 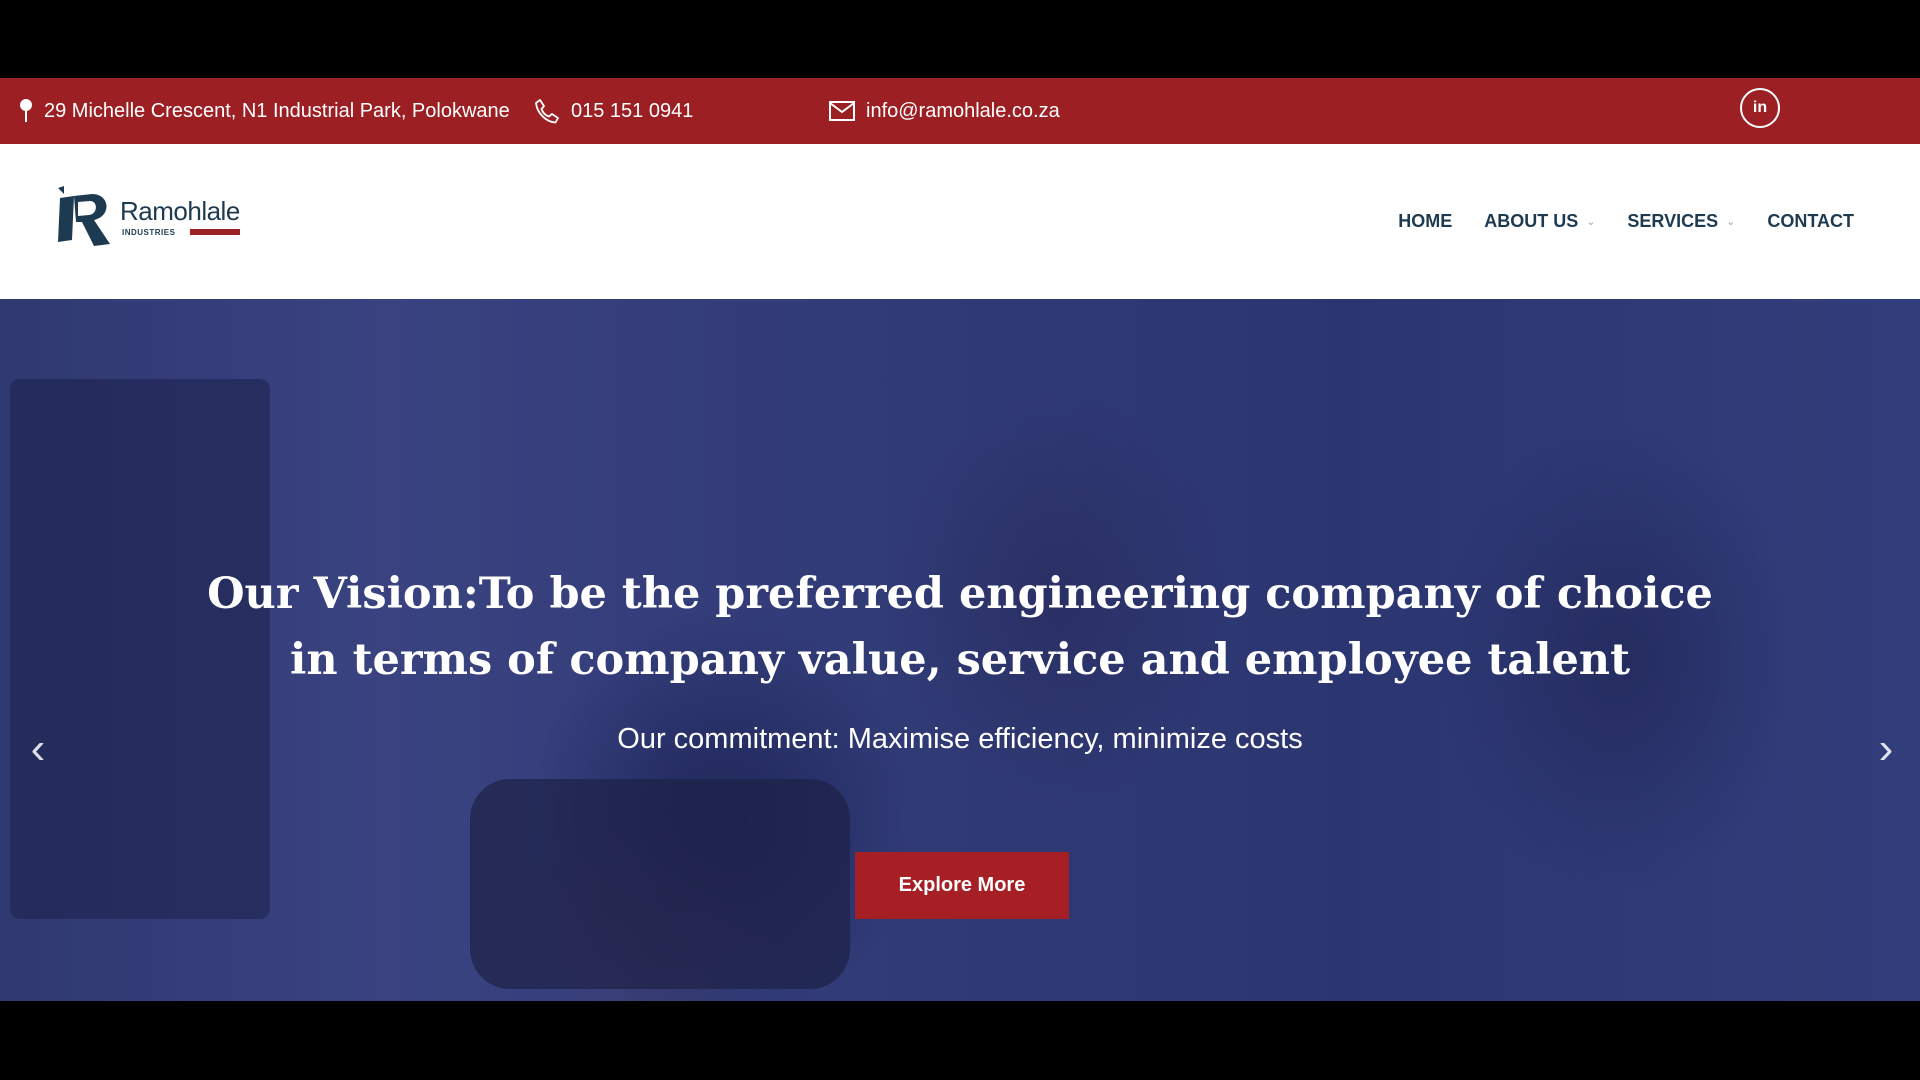 What do you see at coordinates (632, 111) in the screenshot?
I see `phone-text: 015 151 0941` at bounding box center [632, 111].